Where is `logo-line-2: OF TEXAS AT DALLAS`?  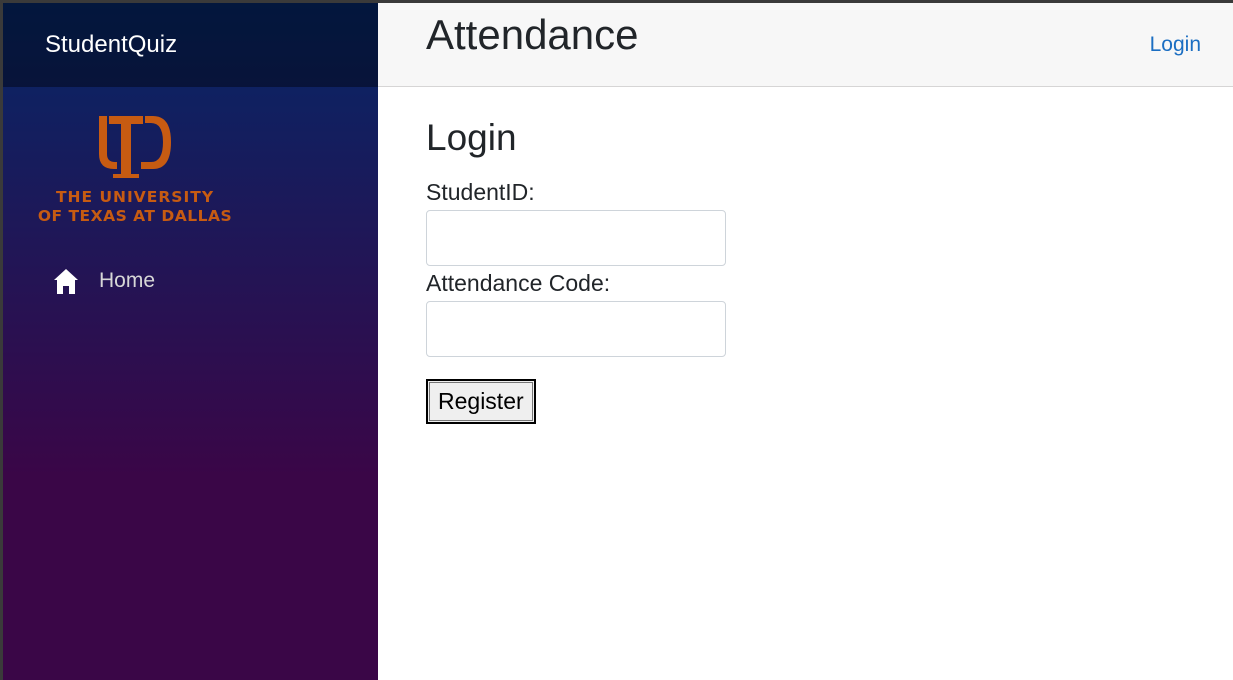
logo-line-2: OF TEXAS AT DALLAS is located at coordinates (135, 216).